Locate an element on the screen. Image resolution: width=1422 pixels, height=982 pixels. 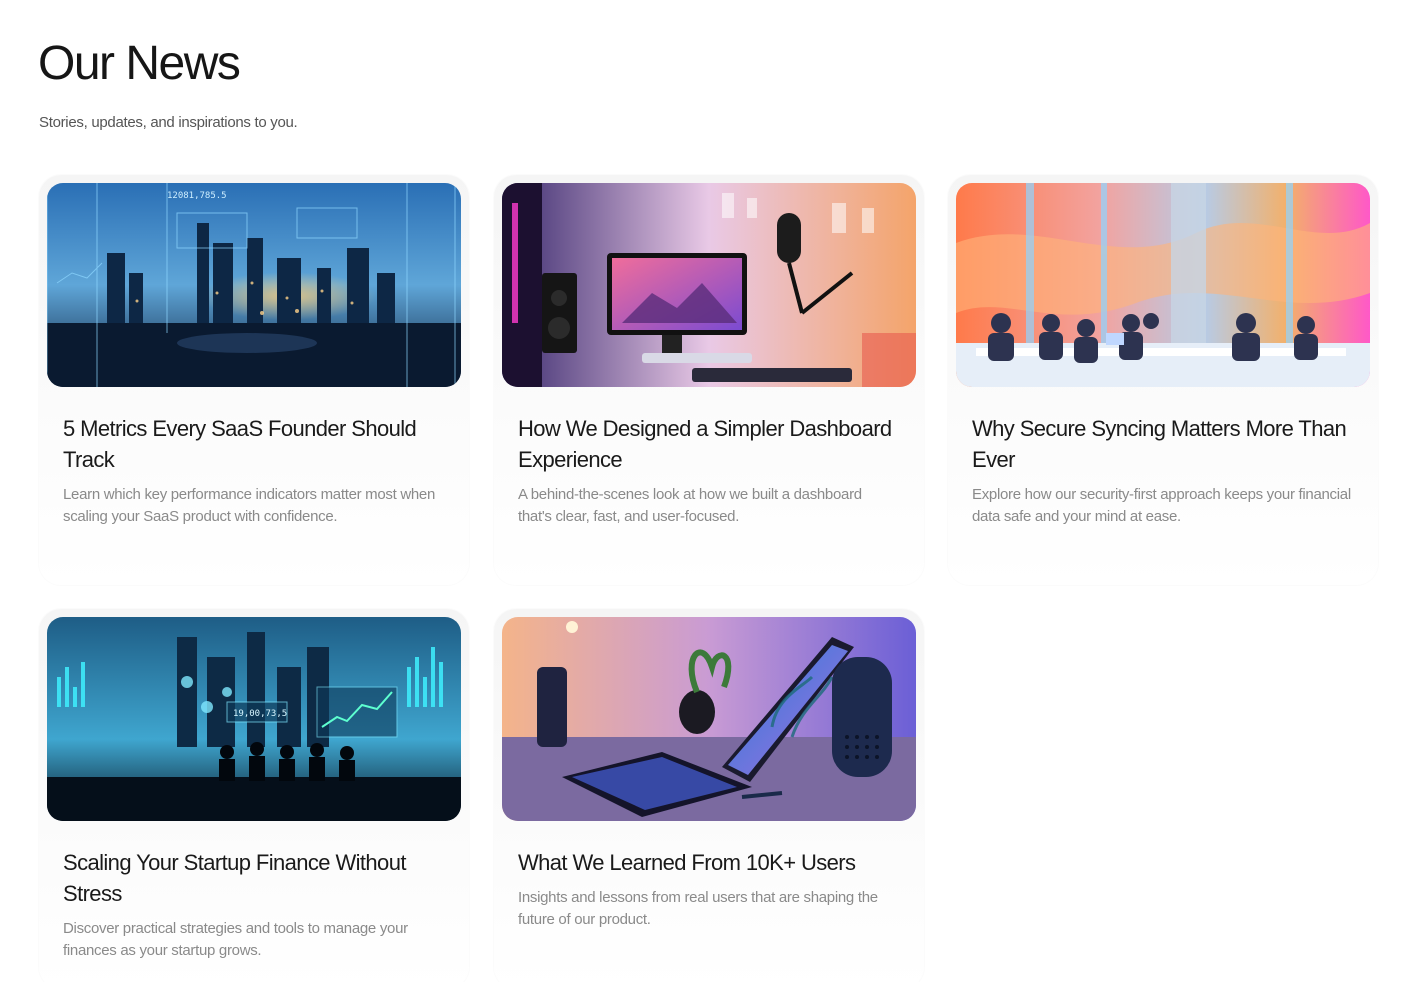
news-card-image: 19,00,73,5 is located at coordinates (254, 719).